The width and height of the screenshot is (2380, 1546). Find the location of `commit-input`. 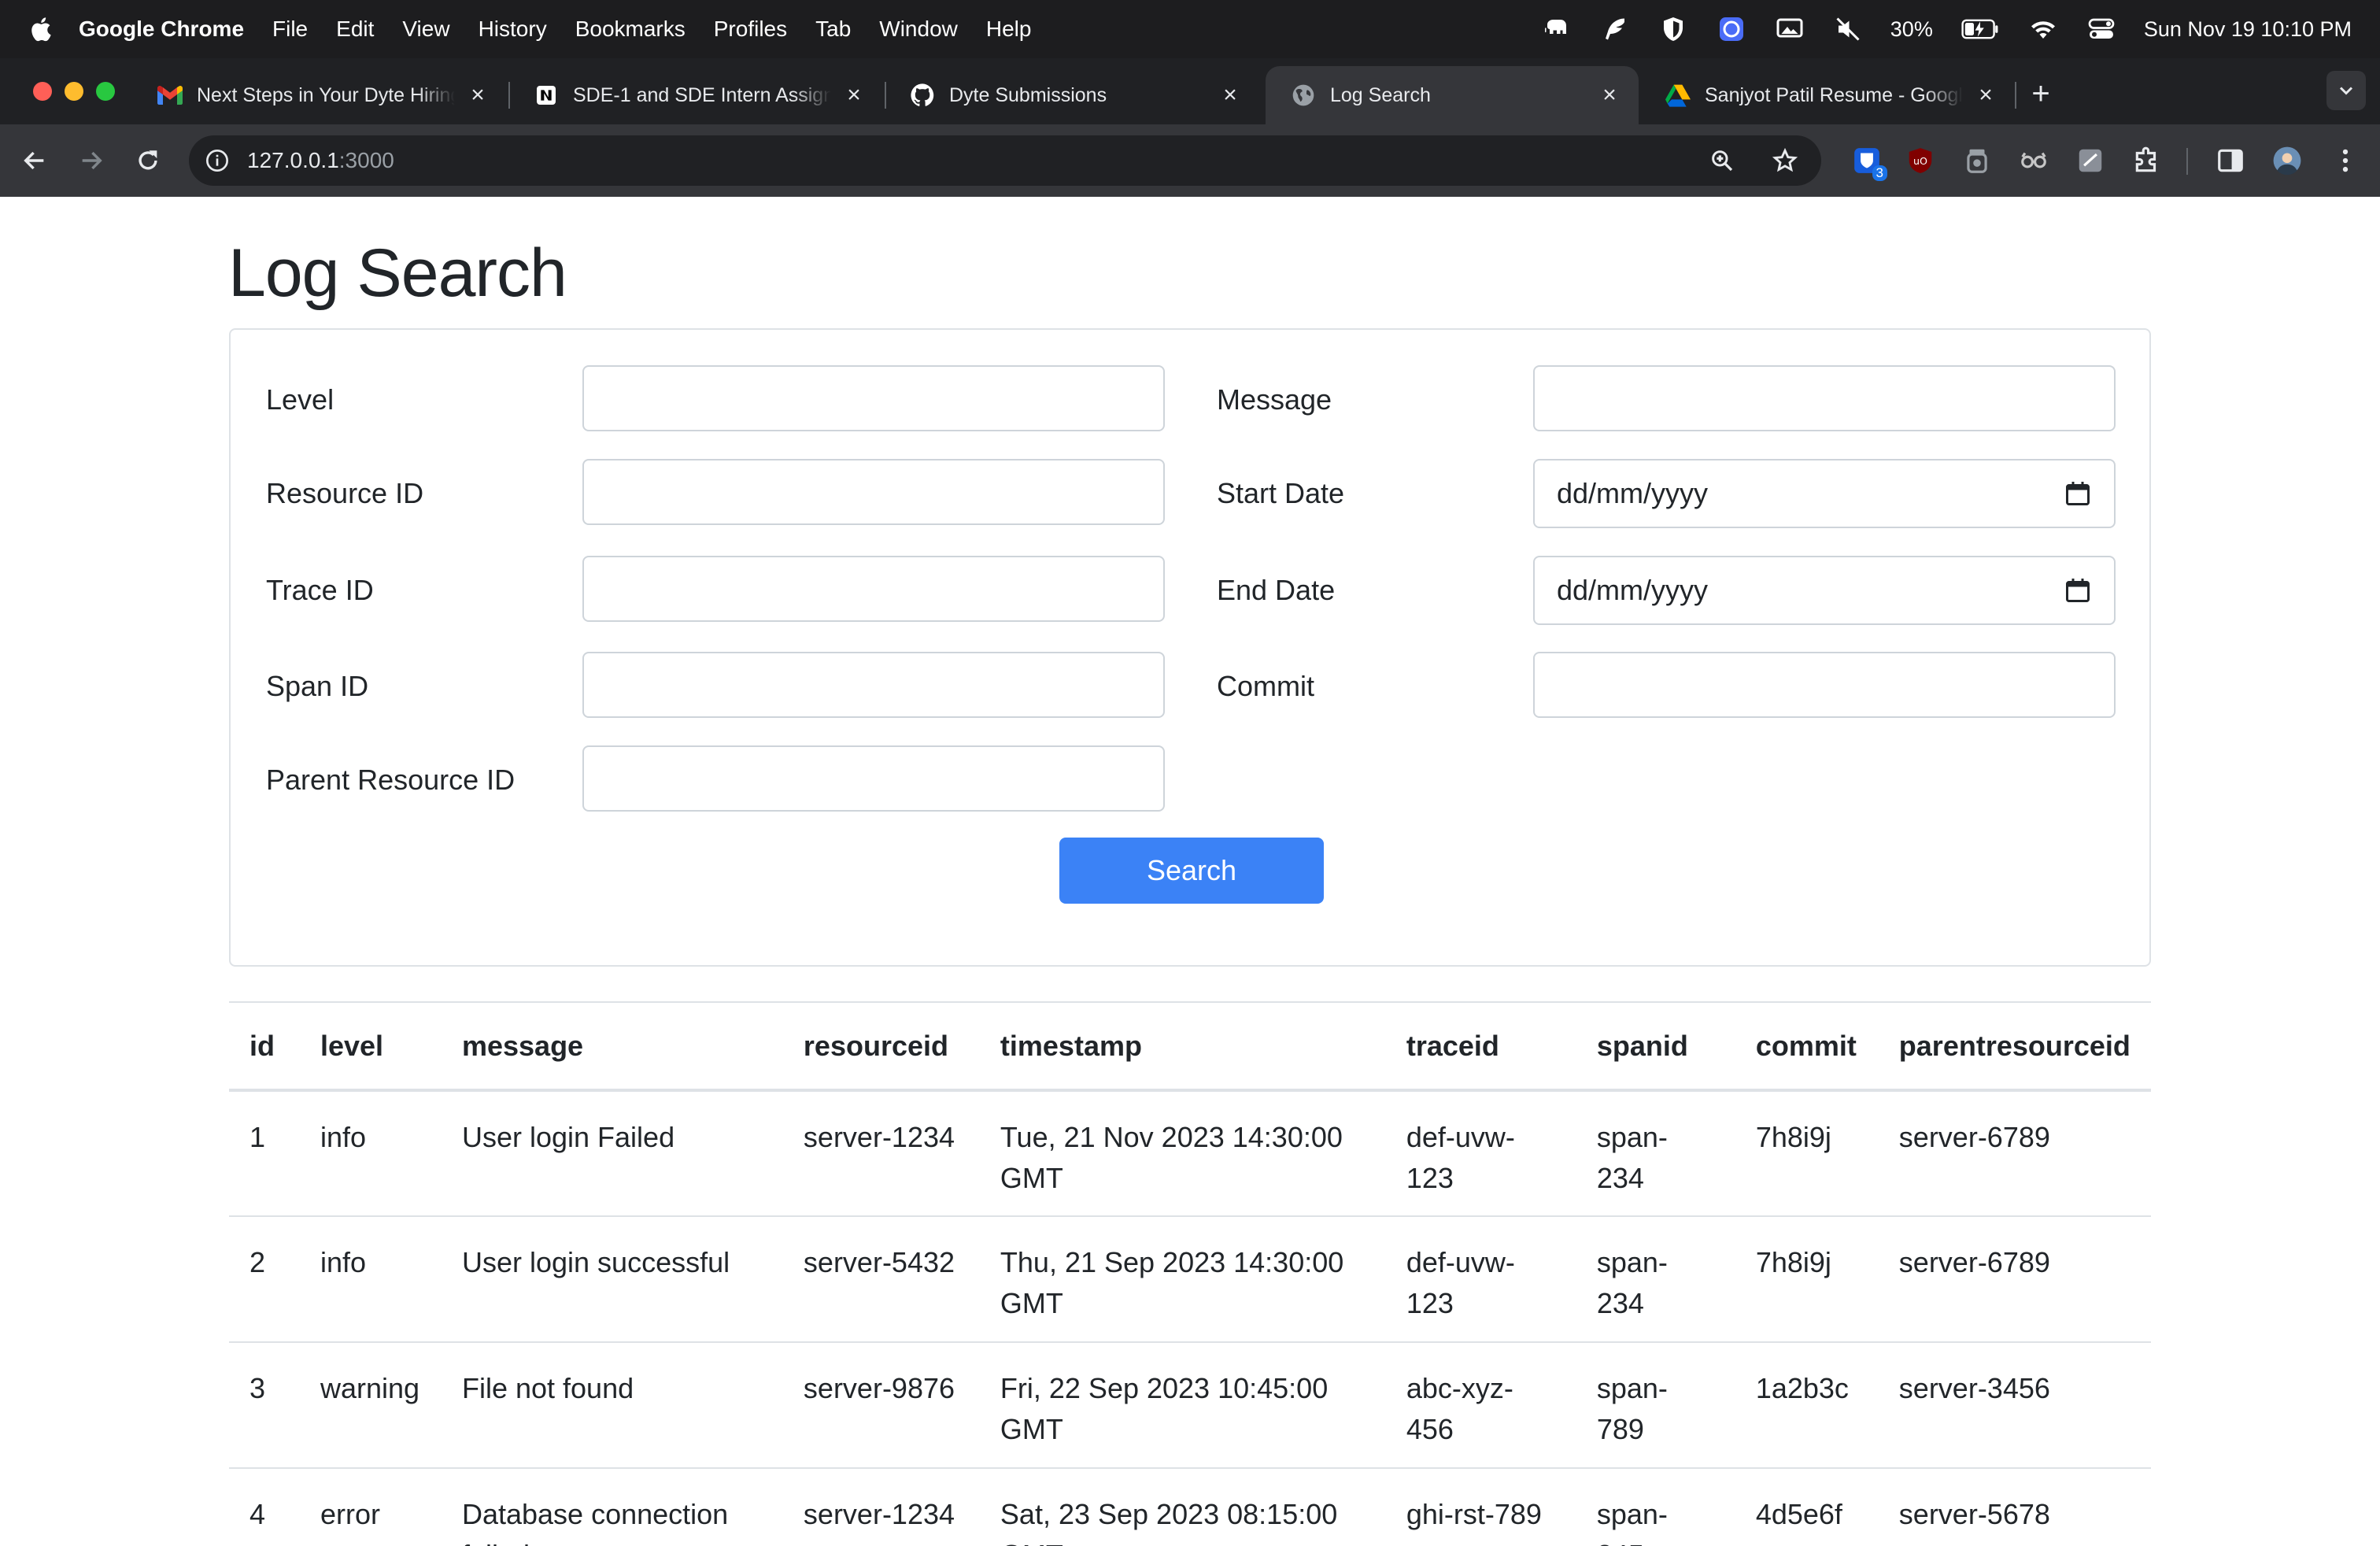

commit-input is located at coordinates (1824, 685).